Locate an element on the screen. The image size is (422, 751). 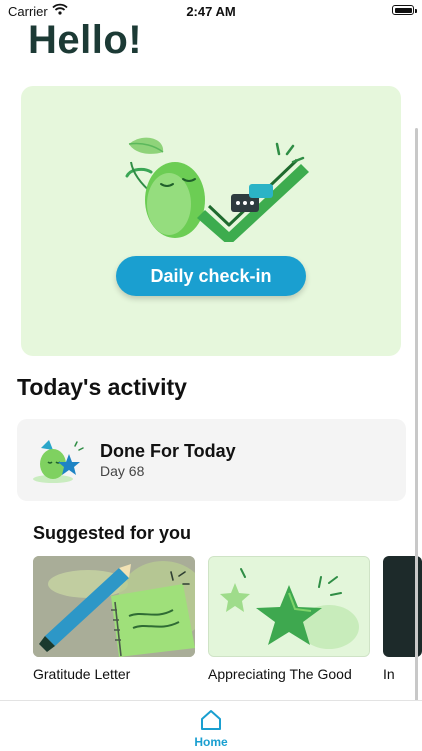
home-icon is located at coordinates (211, 720).